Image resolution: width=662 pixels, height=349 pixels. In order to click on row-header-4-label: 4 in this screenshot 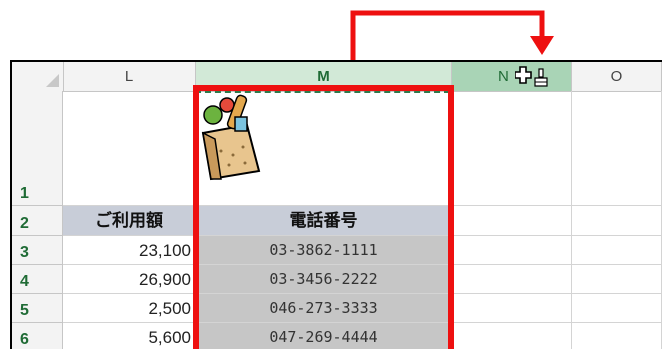, I will do `click(24, 281)`.